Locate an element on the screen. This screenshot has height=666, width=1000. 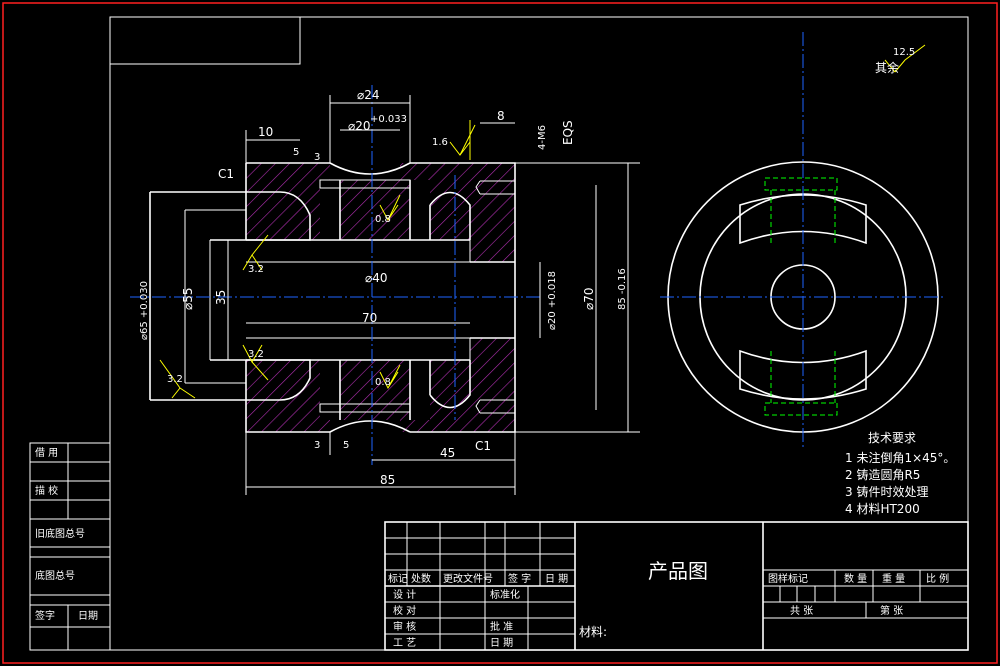
sign-3-a: 工 艺 is located at coordinates (404, 643).